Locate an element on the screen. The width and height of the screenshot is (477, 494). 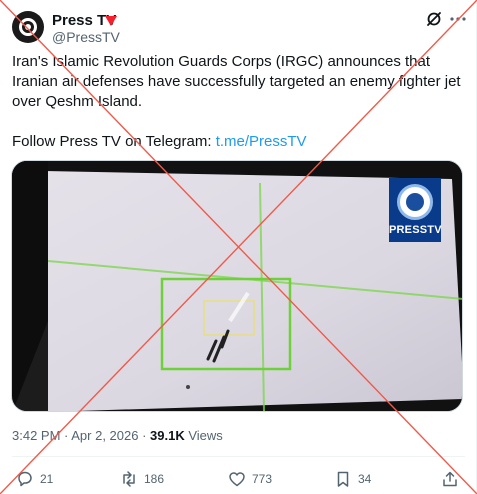
bookmark-button: 34 is located at coordinates (352, 479).